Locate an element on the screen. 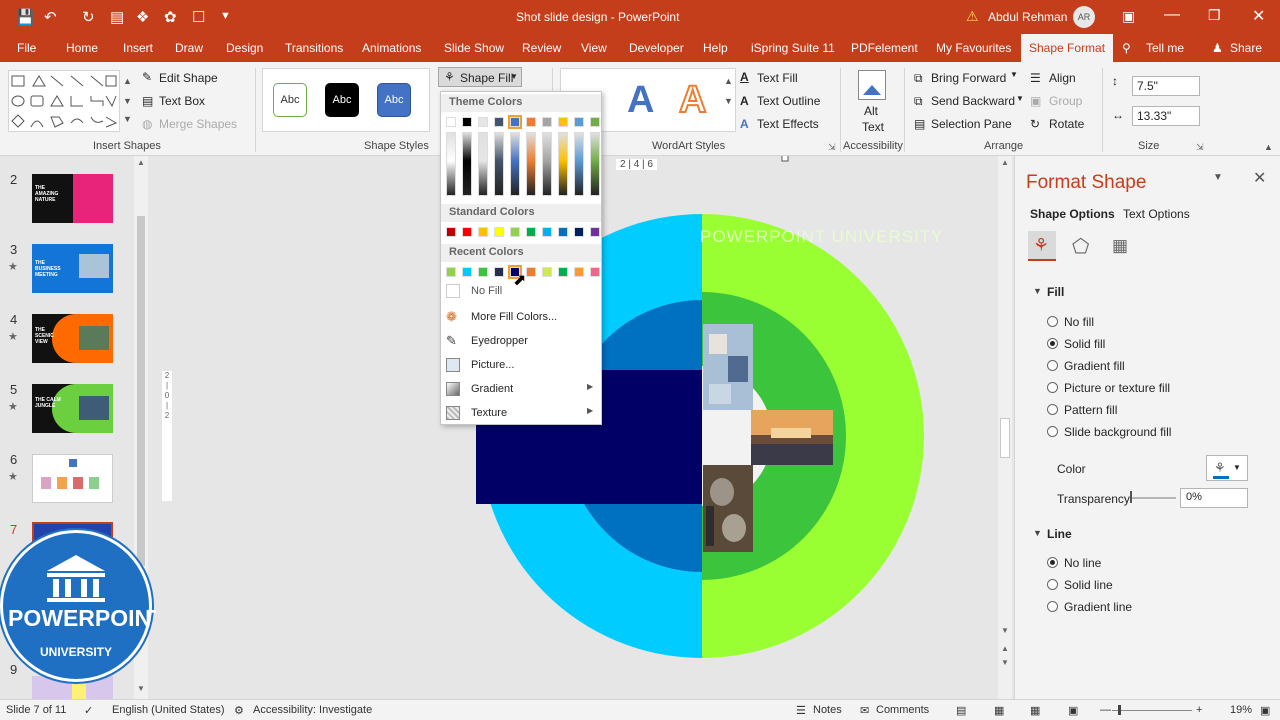 This screenshot has width=1280, height=720. shapes-icons is located at coordinates (64, 101).